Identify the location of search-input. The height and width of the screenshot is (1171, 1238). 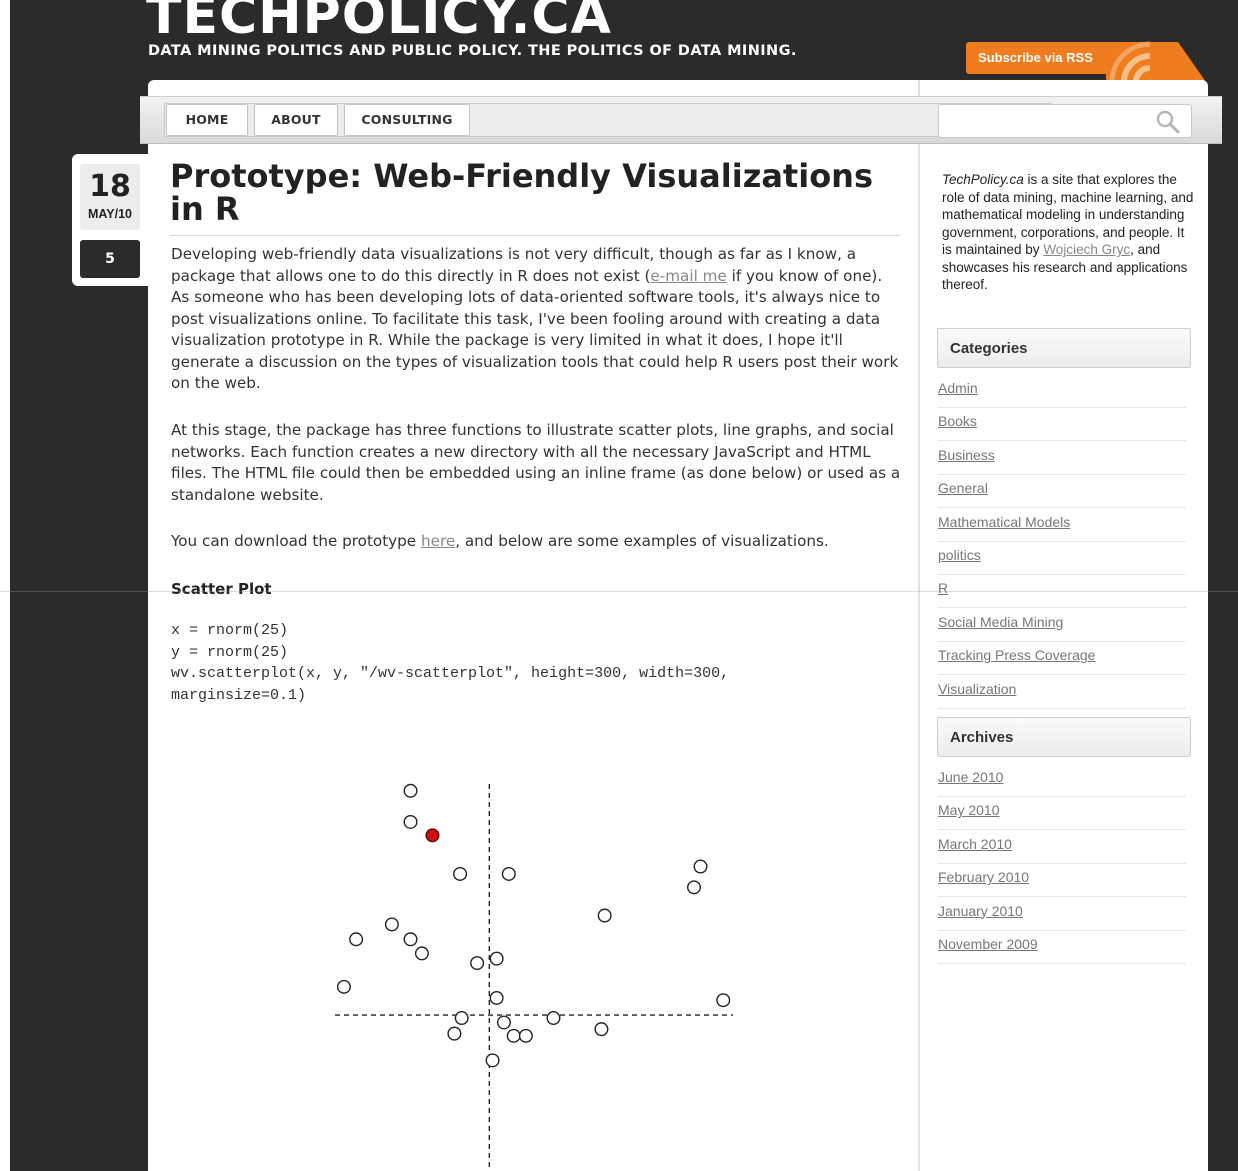
(1065, 121).